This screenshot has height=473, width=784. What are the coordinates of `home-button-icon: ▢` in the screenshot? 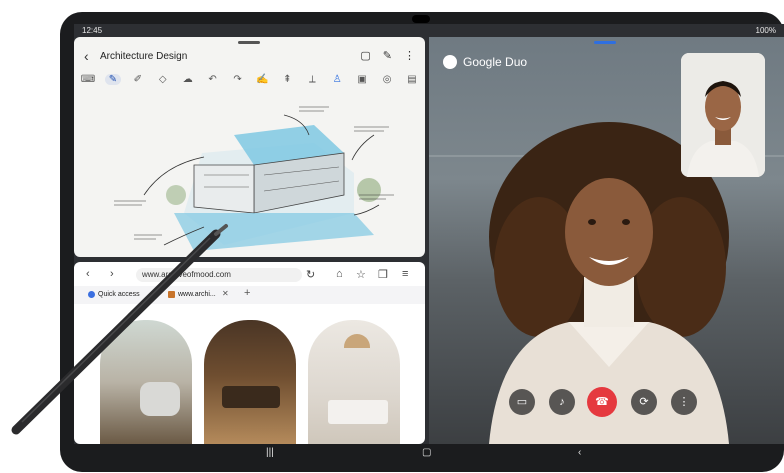 It's located at (426, 452).